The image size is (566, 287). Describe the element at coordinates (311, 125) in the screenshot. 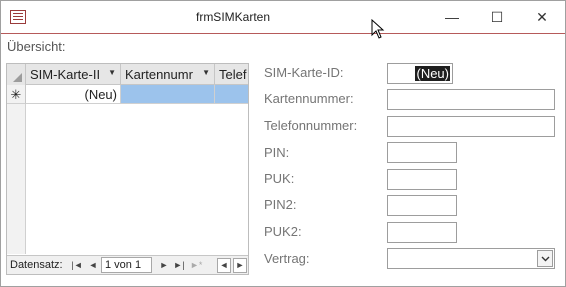

I see `label-telefonnummer: Telefonnummer:` at that location.